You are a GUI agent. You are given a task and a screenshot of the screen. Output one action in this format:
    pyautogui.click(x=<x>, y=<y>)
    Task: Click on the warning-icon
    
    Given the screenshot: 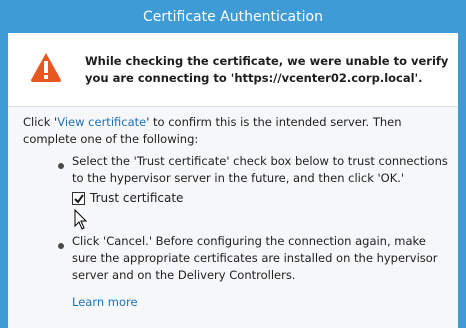 What is the action you would take?
    pyautogui.click(x=46, y=67)
    